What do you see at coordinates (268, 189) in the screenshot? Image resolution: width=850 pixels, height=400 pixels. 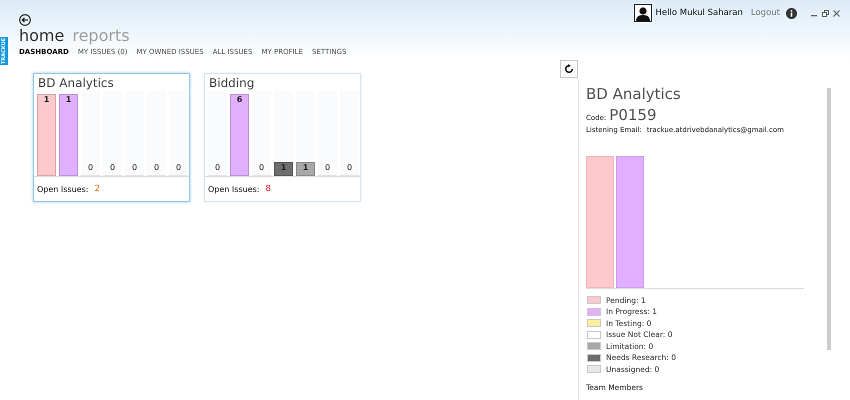 I see `open-issues-count: 8` at bounding box center [268, 189].